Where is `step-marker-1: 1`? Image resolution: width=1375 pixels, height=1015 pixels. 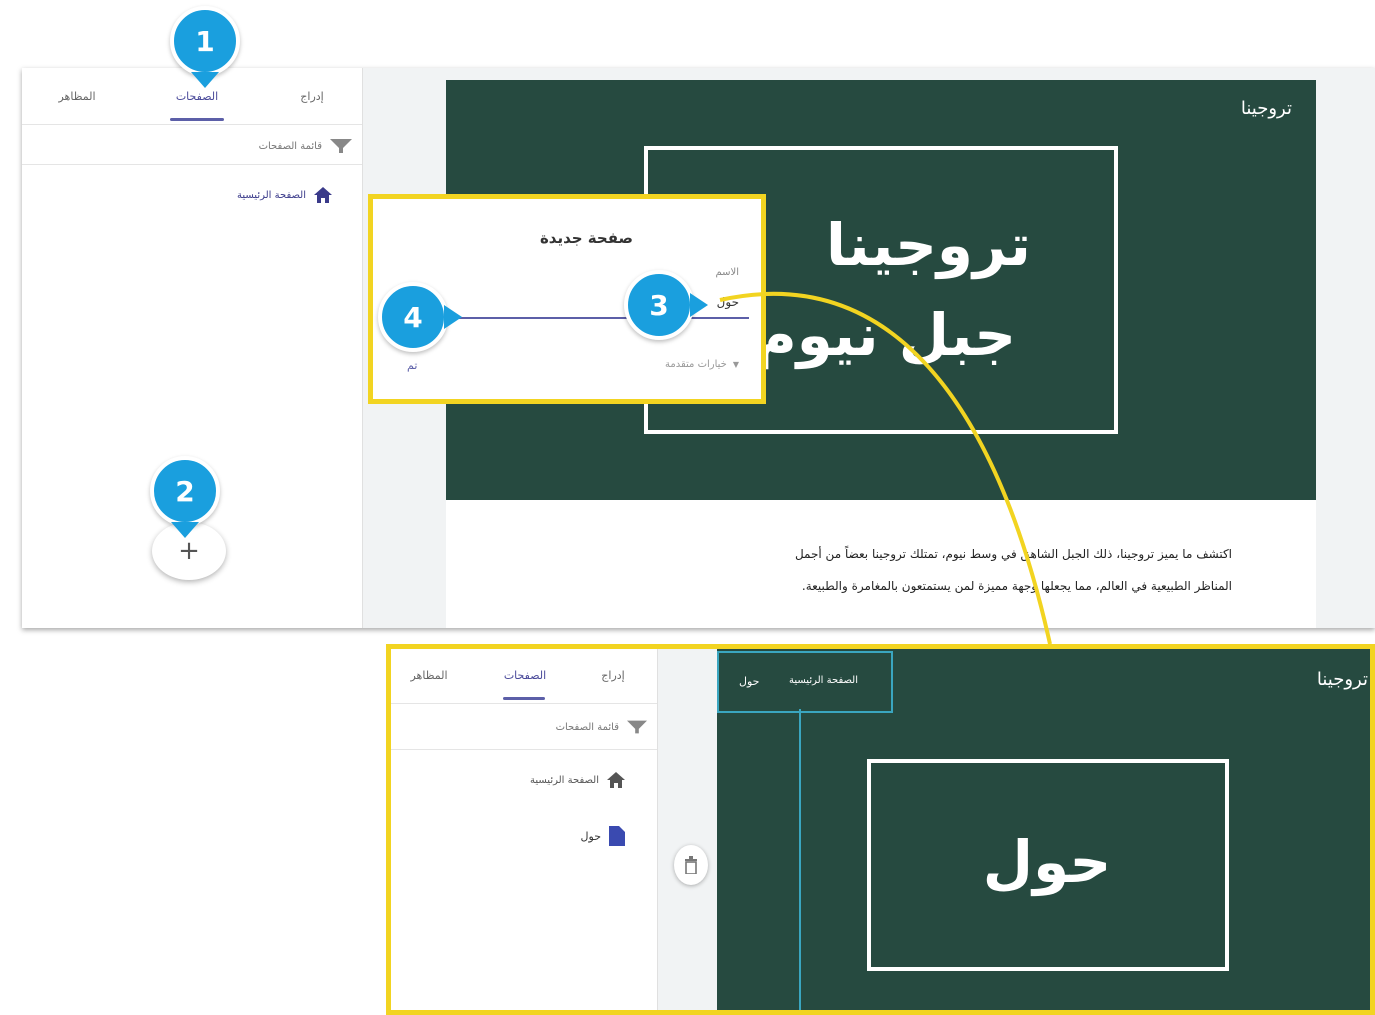 step-marker-1: 1 is located at coordinates (205, 41).